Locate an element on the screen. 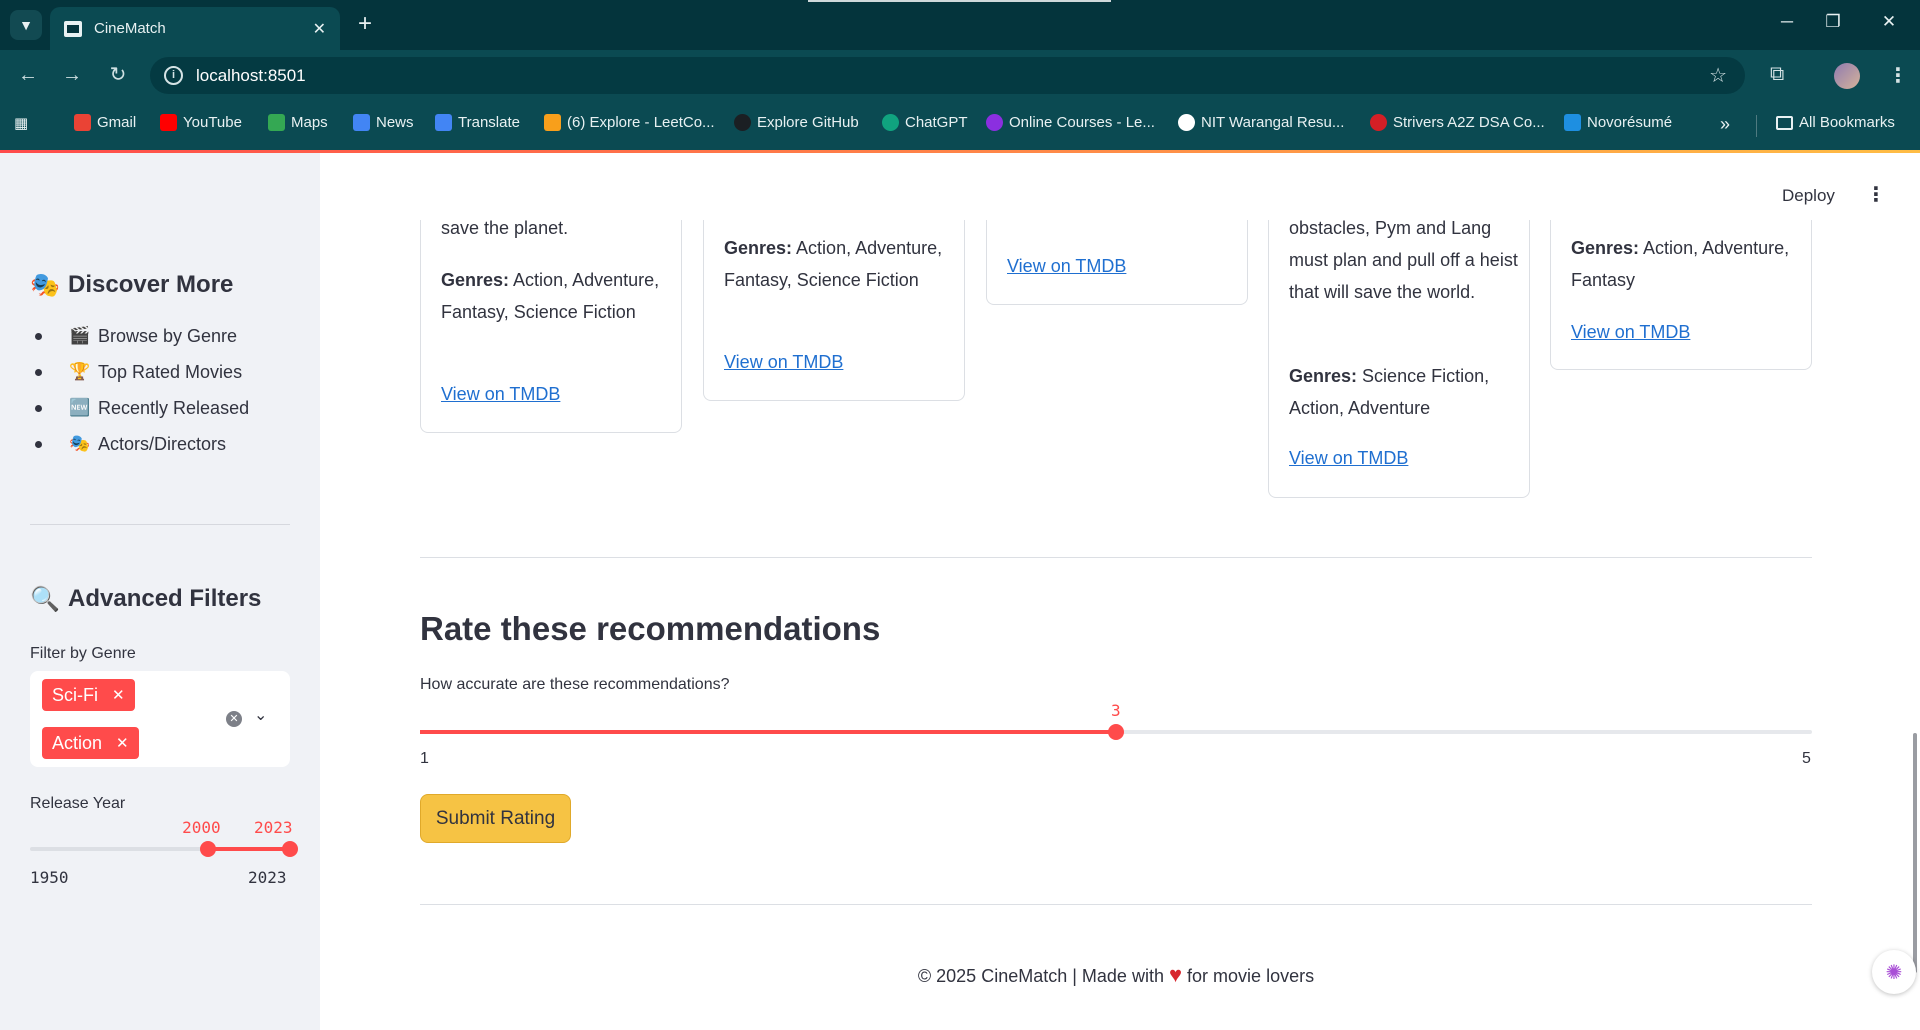  bookmark-maps: Maps is located at coordinates (298, 122).